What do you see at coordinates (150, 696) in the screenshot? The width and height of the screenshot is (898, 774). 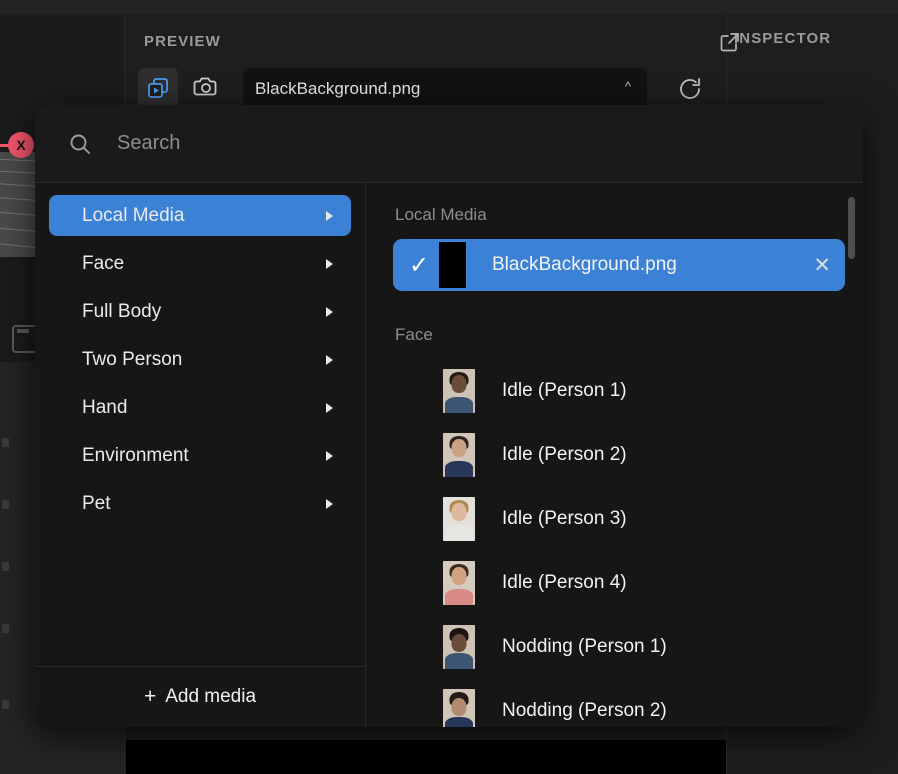 I see `plus-icon: +` at bounding box center [150, 696].